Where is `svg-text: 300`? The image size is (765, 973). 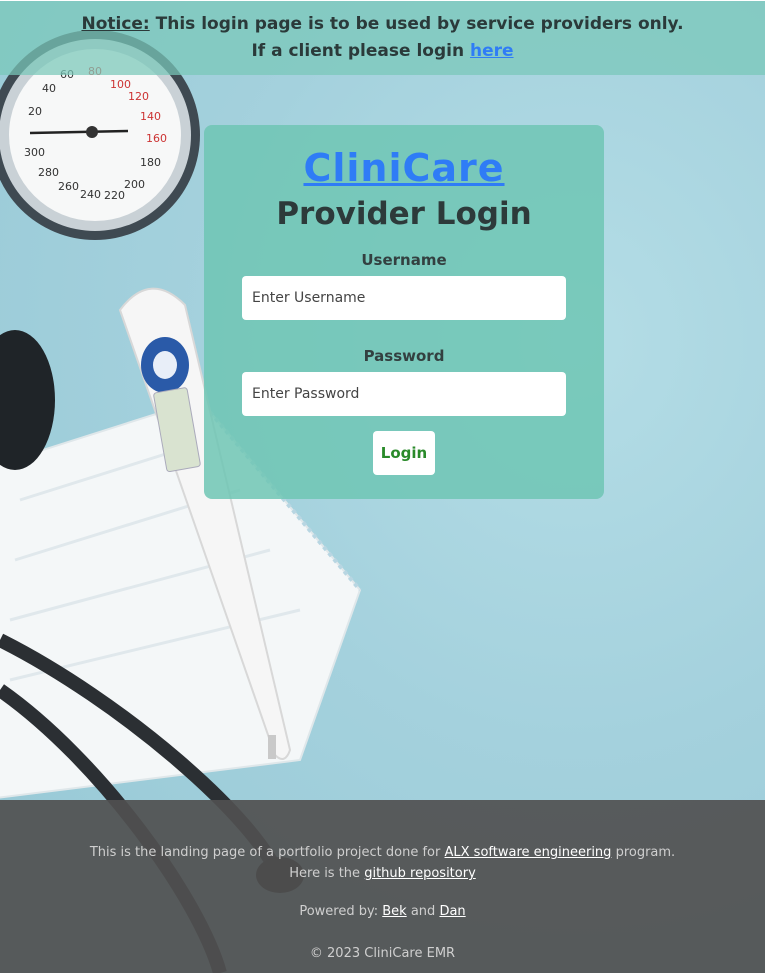
svg-text: 300 is located at coordinates (34, 152).